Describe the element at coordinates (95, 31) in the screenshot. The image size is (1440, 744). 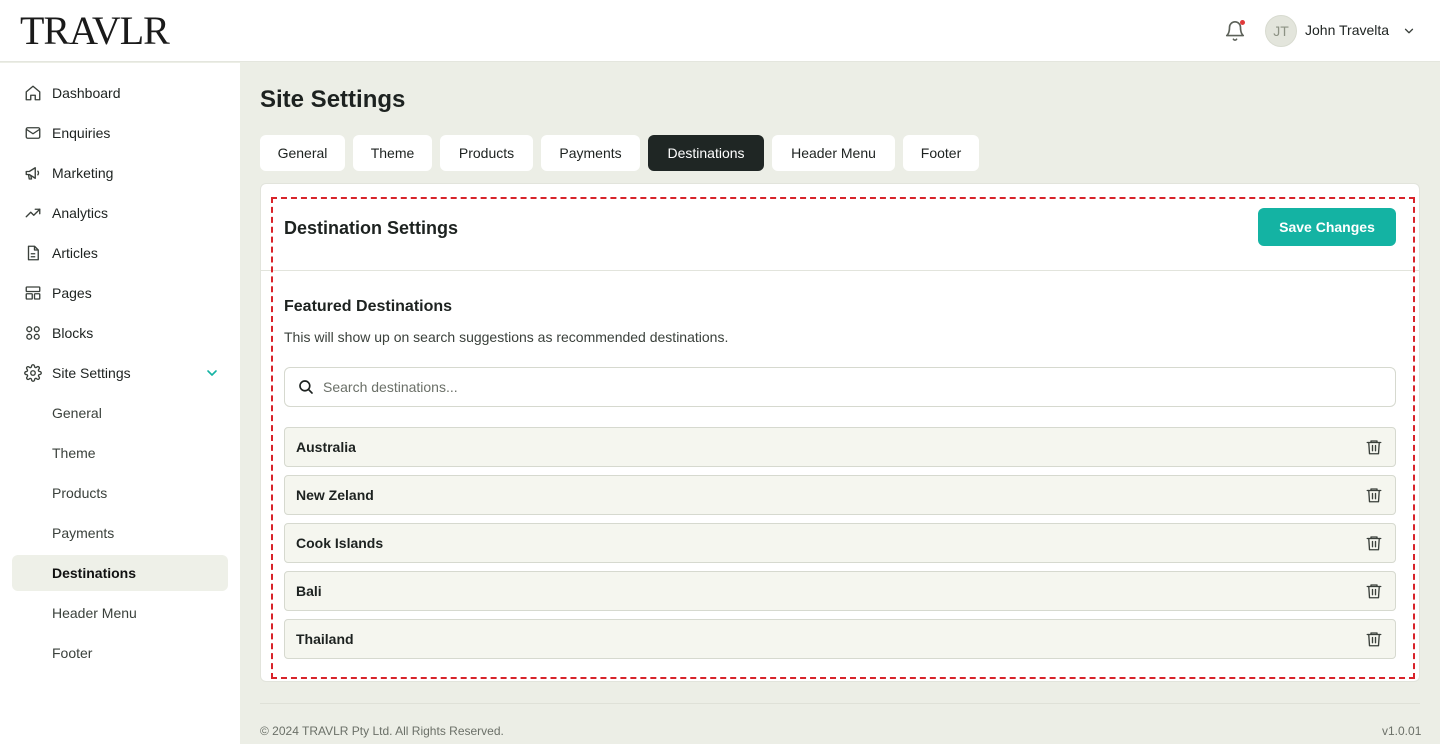
I see `logo: TRAVLR` at that location.